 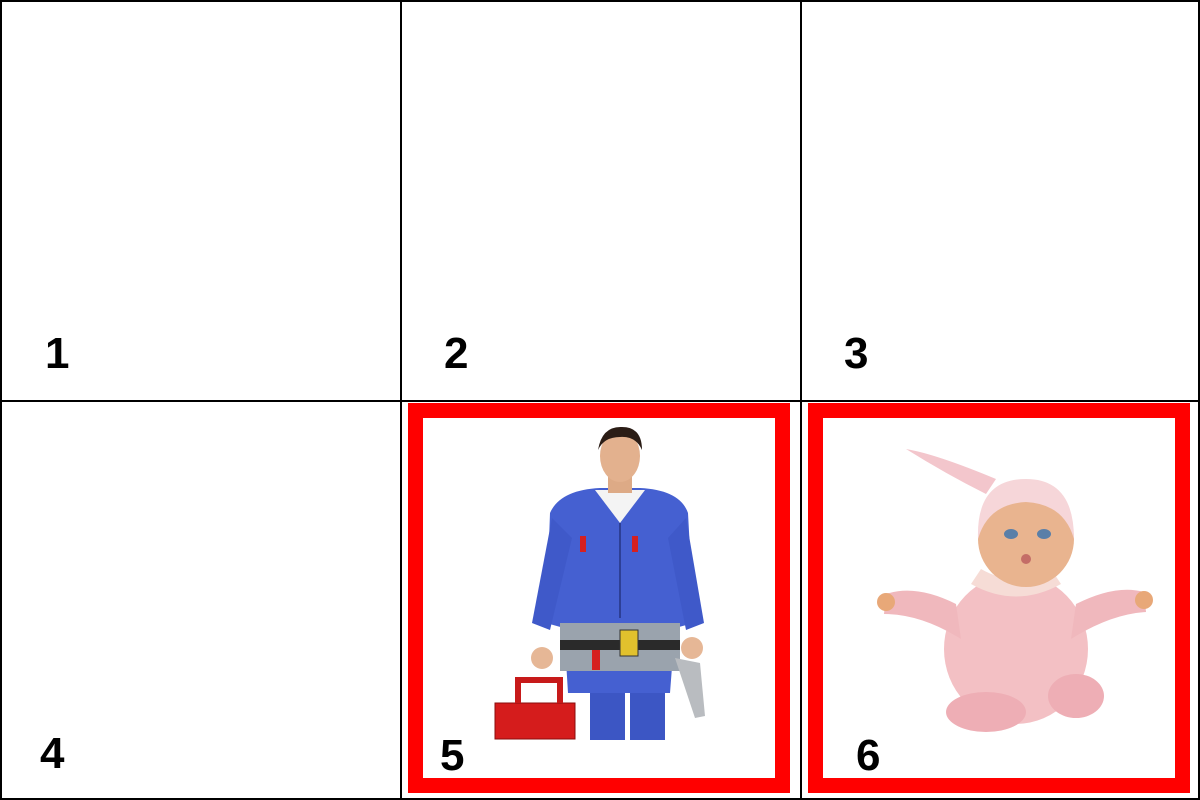 What do you see at coordinates (1015, 590) in the screenshot?
I see `baby-doll-image` at bounding box center [1015, 590].